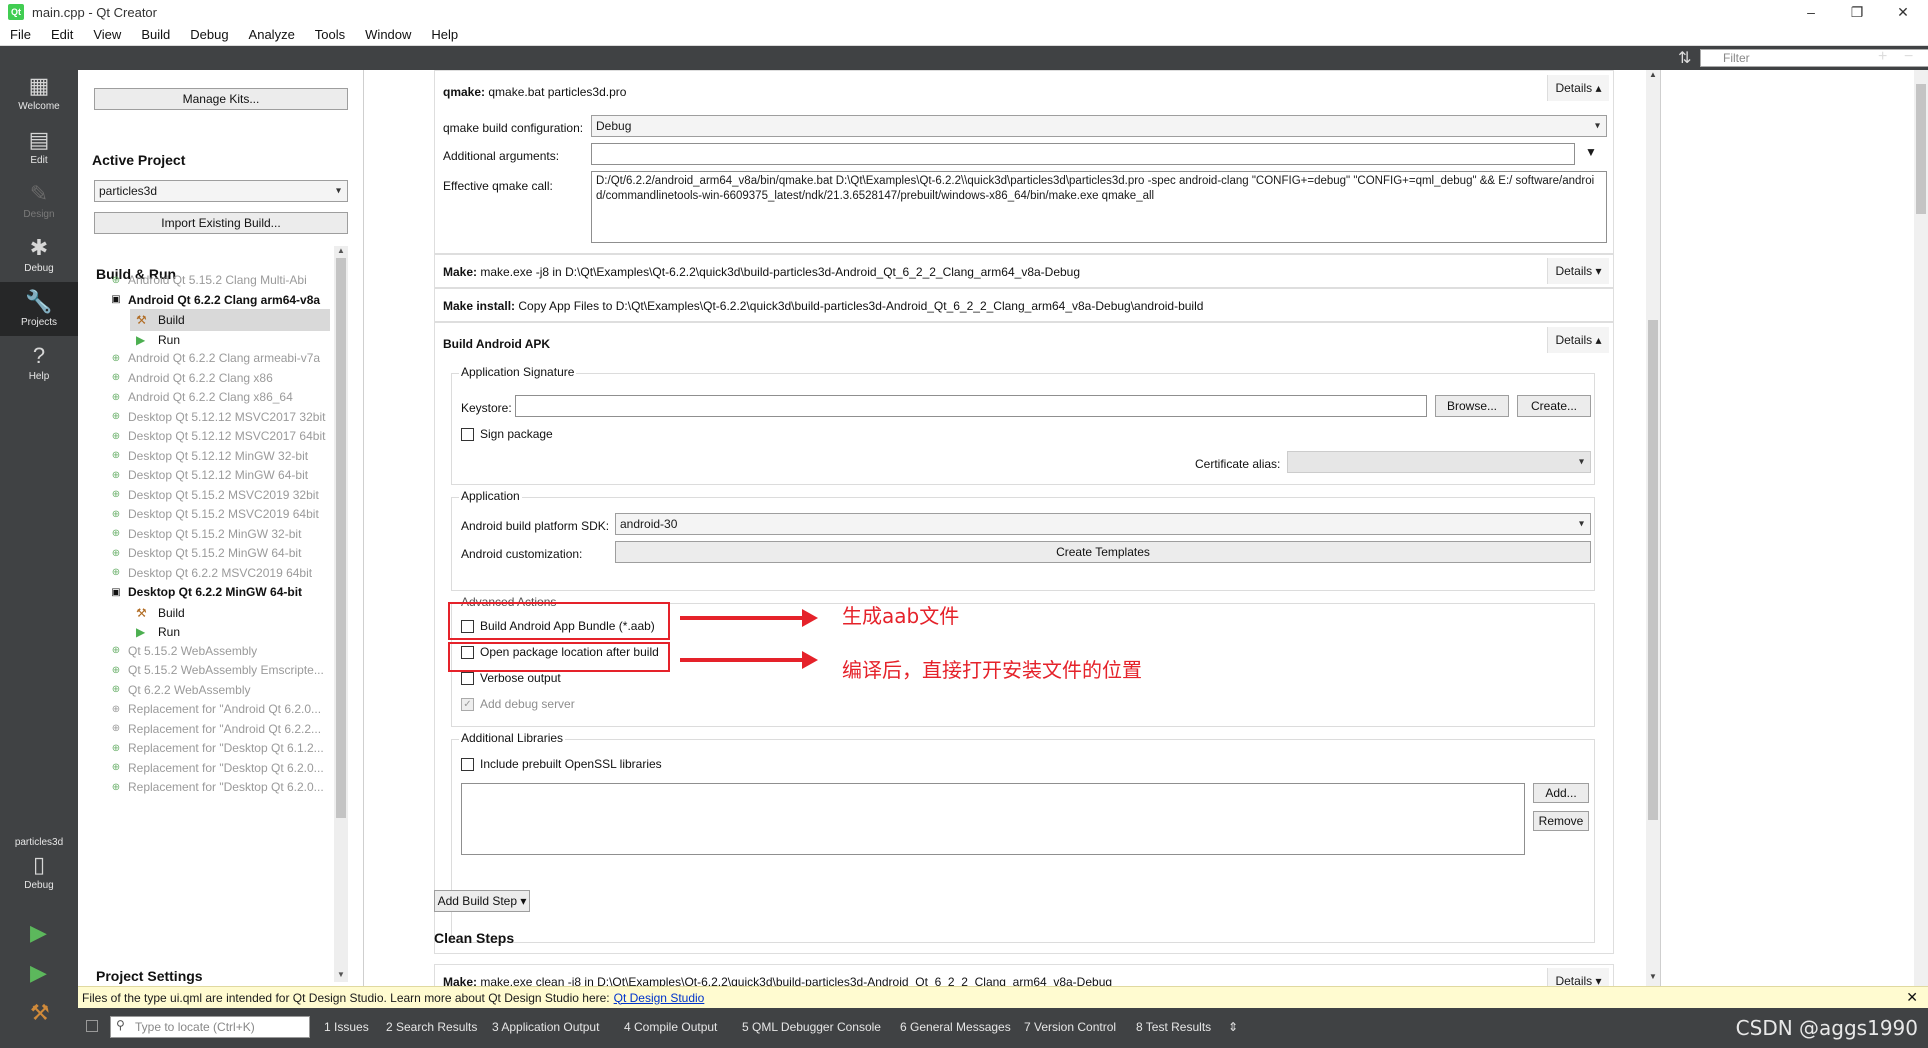 The image size is (1928, 1048). What do you see at coordinates (191, 378) in the screenshot?
I see `kit-item: ⊕ Android Qt 6.2.2 Clang x86` at bounding box center [191, 378].